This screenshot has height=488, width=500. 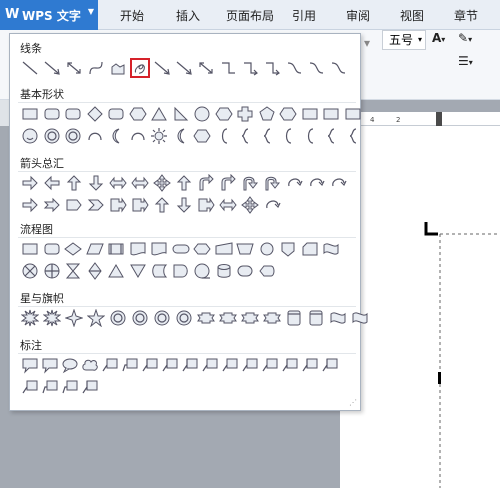 I want to click on moon-shape-icon, so click(x=181, y=136).